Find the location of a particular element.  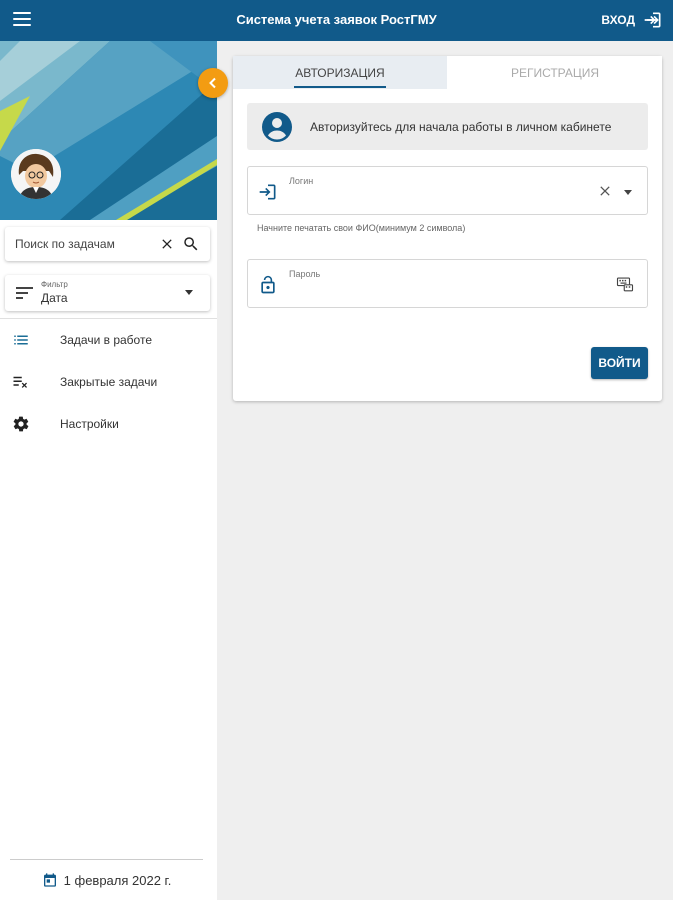

search-input is located at coordinates (85, 244).